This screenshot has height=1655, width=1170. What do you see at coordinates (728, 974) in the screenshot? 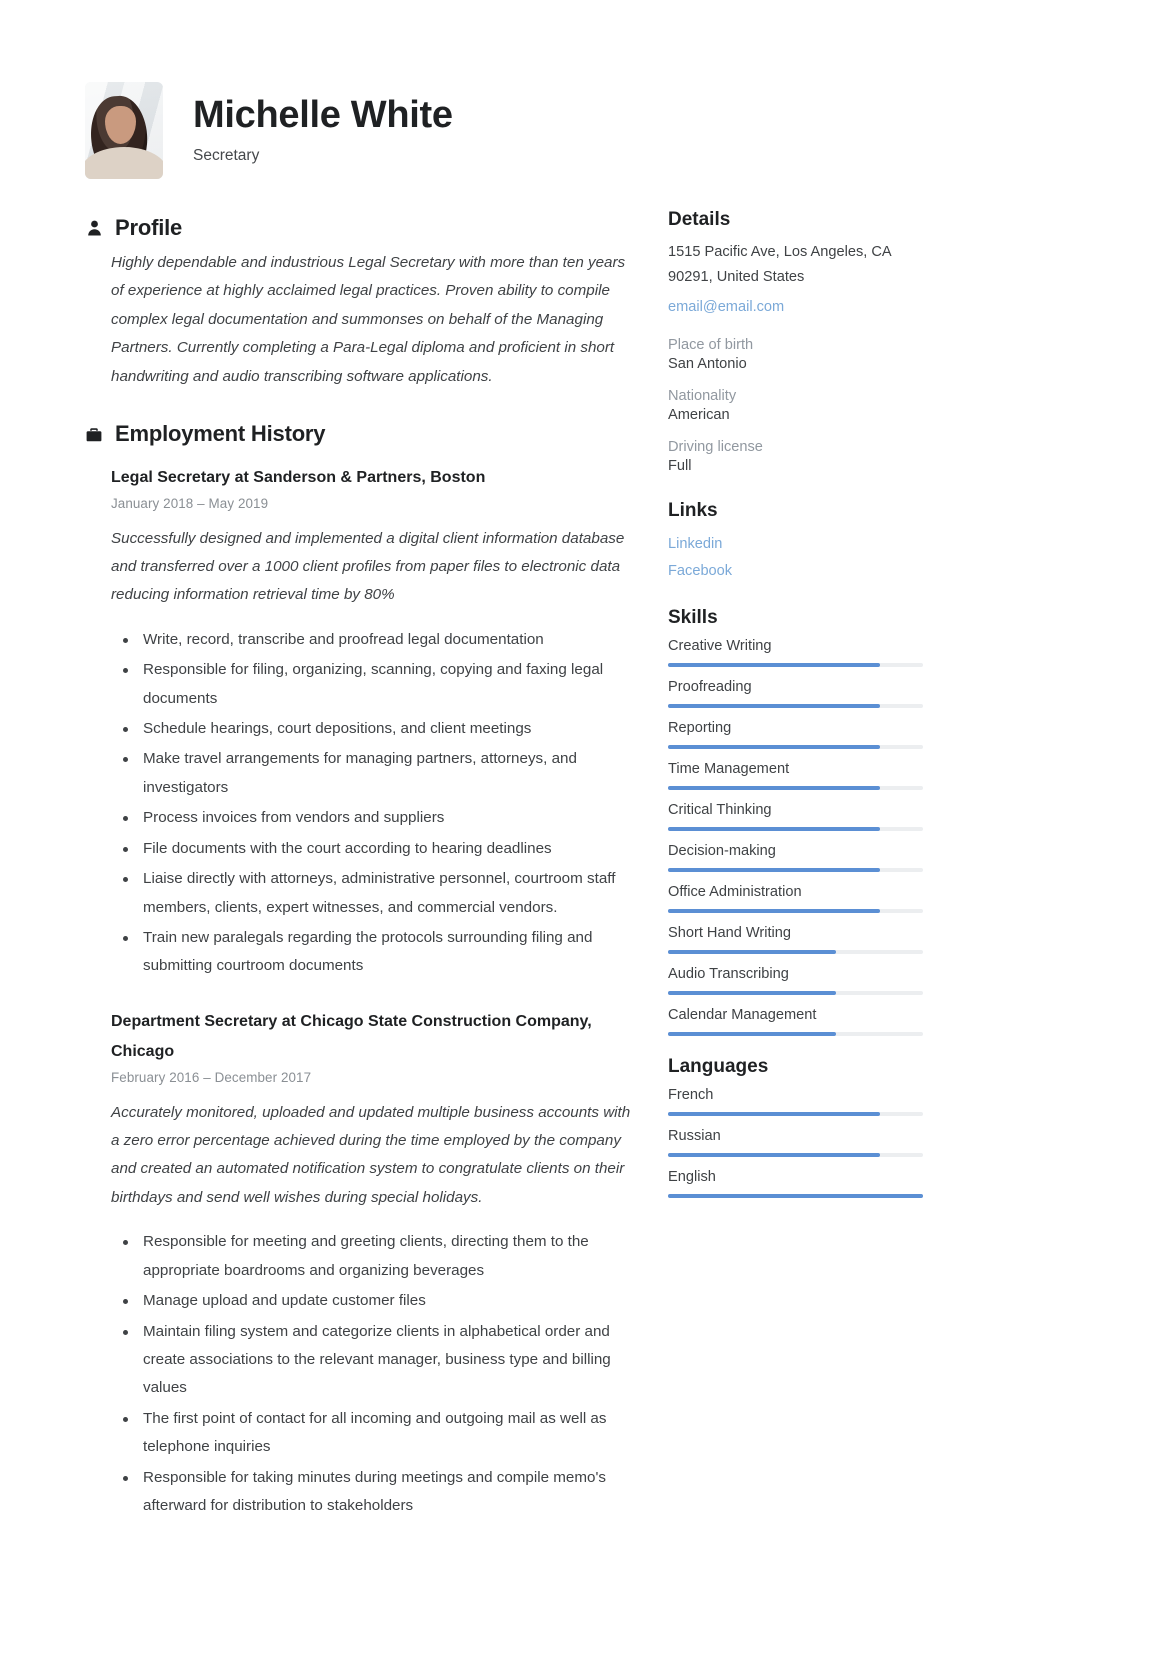
I see `skill-label: Audio Transcribing` at bounding box center [728, 974].